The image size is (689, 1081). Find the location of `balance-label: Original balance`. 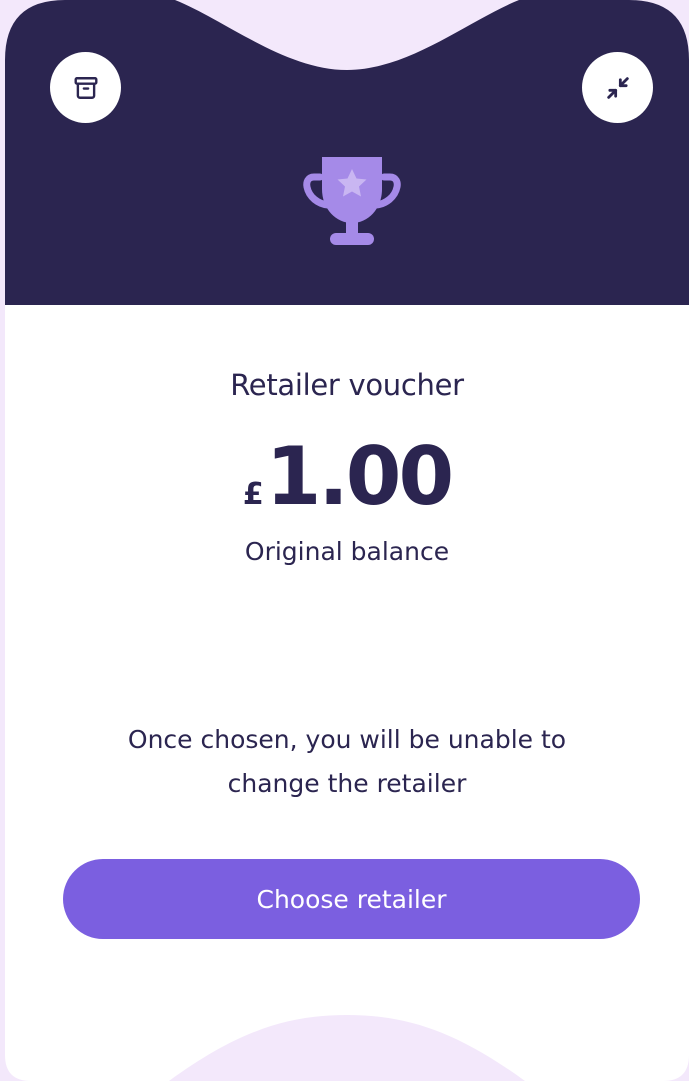

balance-label: Original balance is located at coordinates (347, 551).